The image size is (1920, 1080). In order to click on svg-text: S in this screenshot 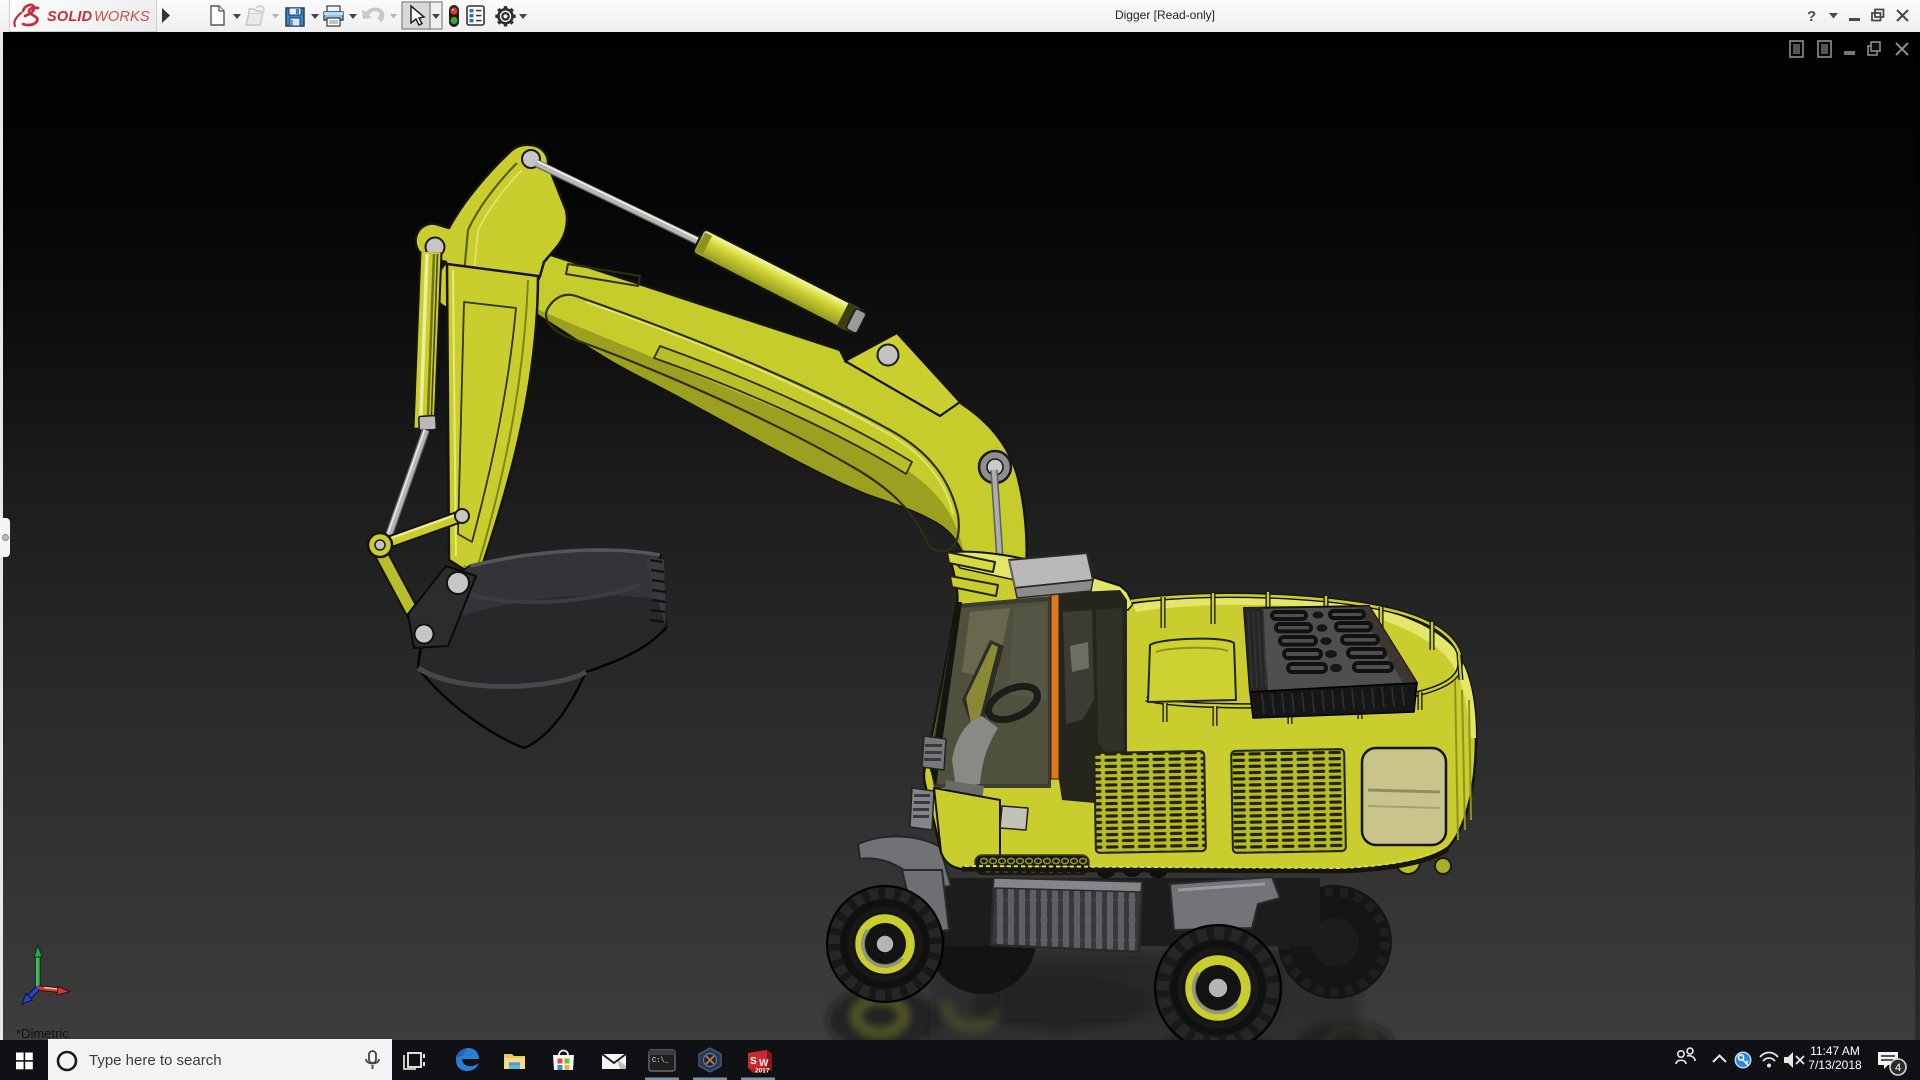, I will do `click(753, 1061)`.